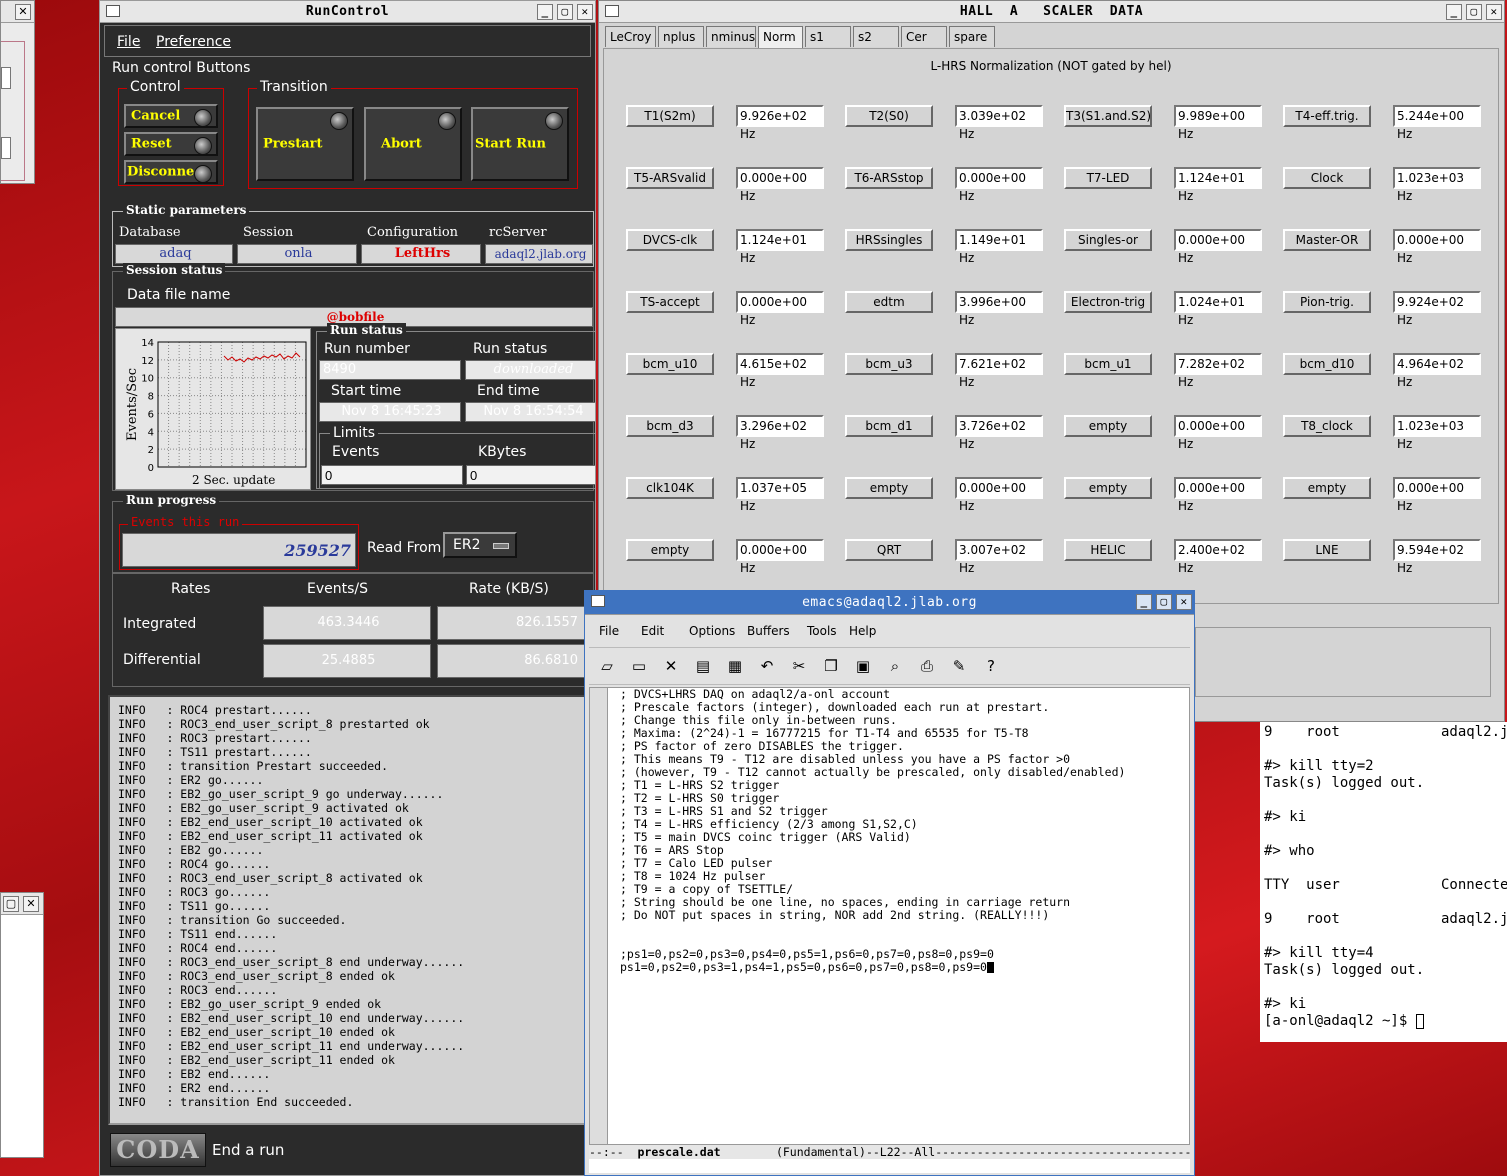 The image size is (1507, 1176). What do you see at coordinates (889, 603) in the screenshot?
I see `emacs-titlebar: emacs@adaql2.jlab.org _ ▢ ✕` at bounding box center [889, 603].